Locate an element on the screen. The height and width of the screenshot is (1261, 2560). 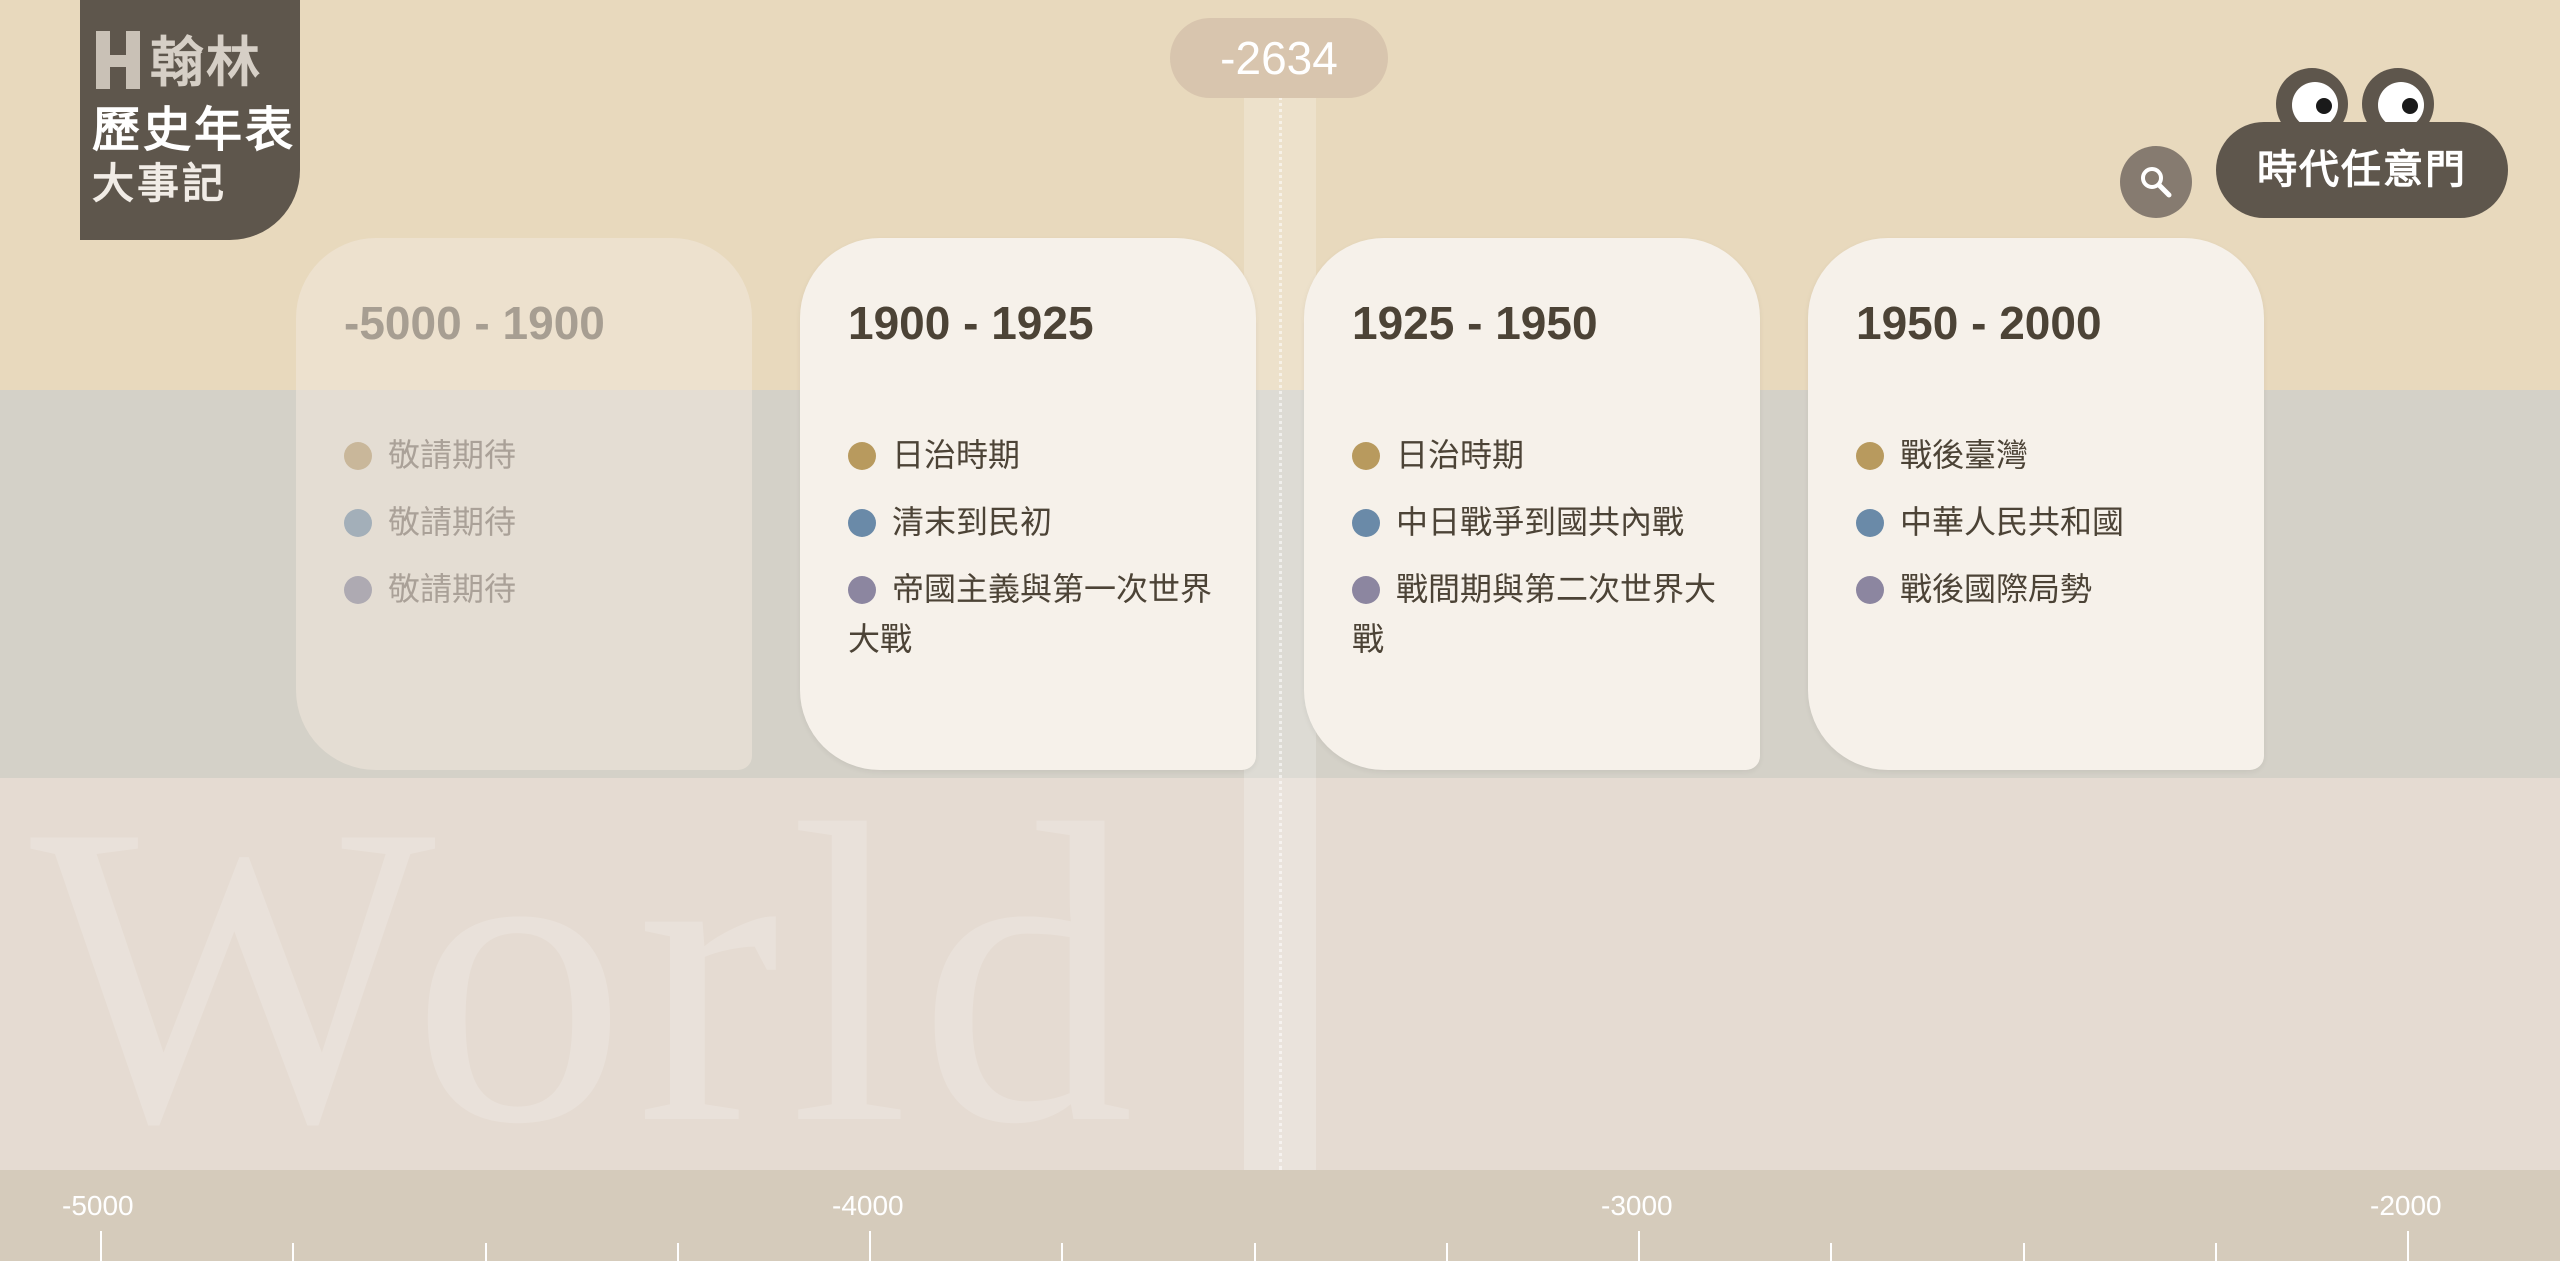
era-topic-list: 日治時期 清末到民初 帝國主義與第一次世界大戰 is located at coordinates (1038, 555).